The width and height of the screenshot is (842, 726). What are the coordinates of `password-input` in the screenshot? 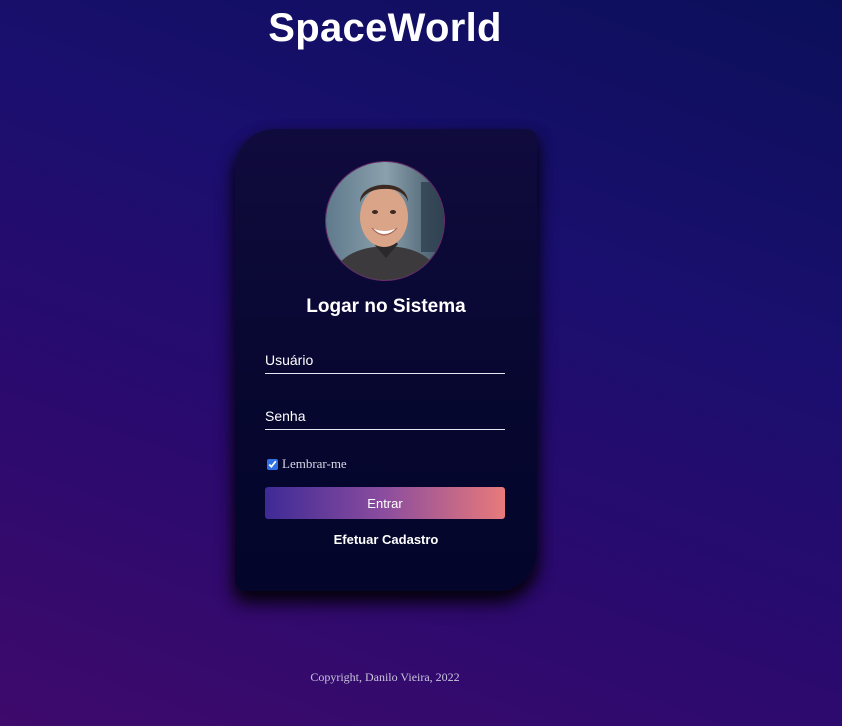 It's located at (385, 416).